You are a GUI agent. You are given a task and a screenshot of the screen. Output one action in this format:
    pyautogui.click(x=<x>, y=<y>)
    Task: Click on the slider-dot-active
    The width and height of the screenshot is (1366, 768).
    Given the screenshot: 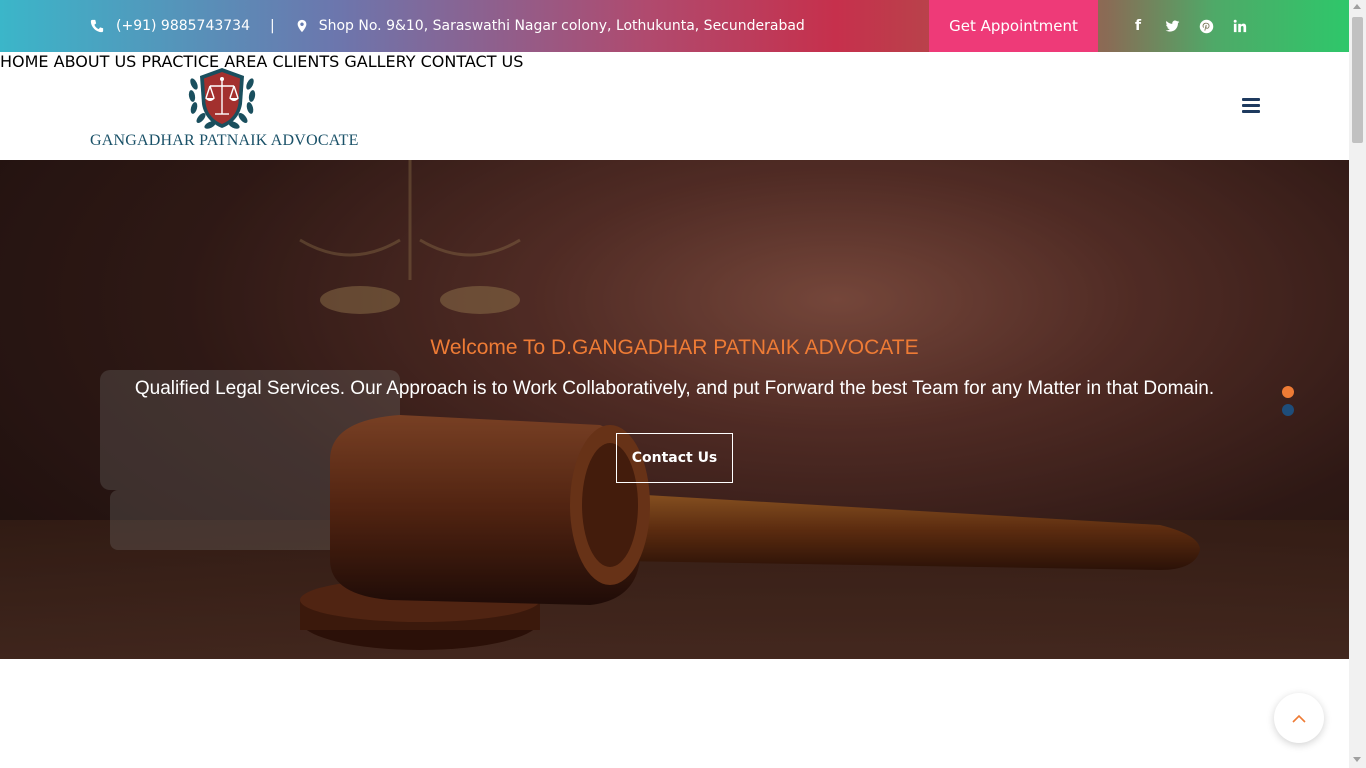 What is the action you would take?
    pyautogui.click(x=1288, y=392)
    